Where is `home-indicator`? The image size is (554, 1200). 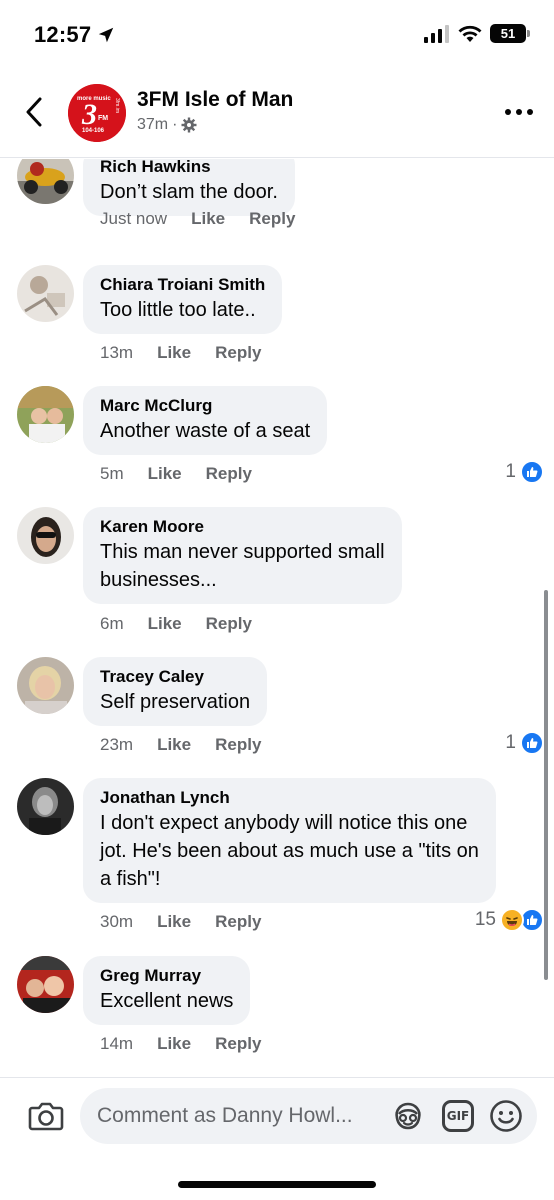
home-indicator is located at coordinates (277, 1184).